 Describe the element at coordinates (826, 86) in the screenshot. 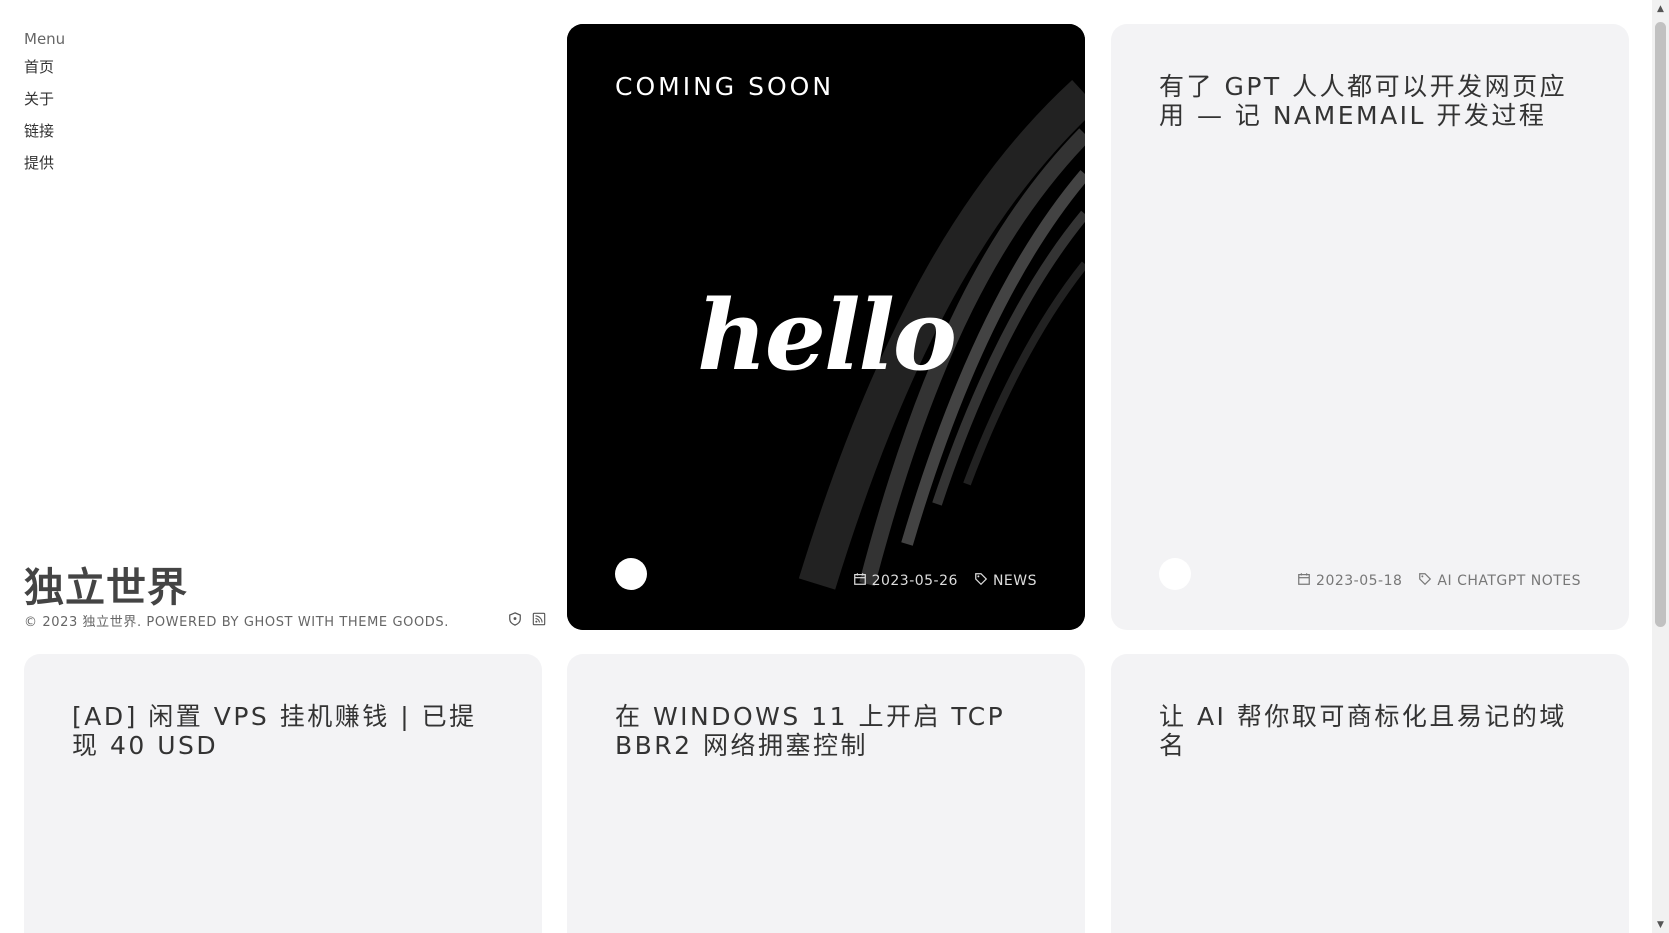

I see `post-title: COMING SOON` at that location.